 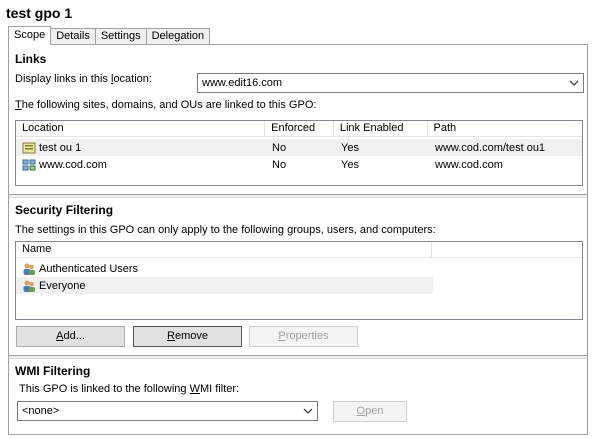 What do you see at coordinates (73, 36) in the screenshot?
I see `tab-details: Details` at bounding box center [73, 36].